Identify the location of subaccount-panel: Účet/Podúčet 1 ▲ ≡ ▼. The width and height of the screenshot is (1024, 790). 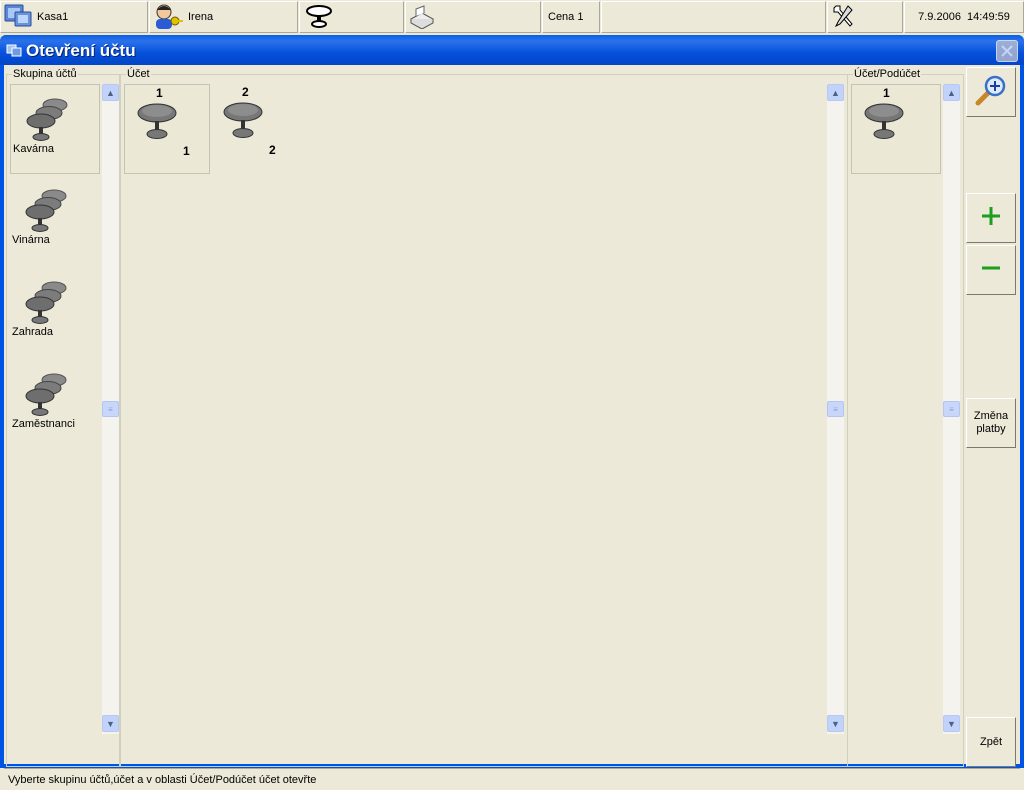
(905, 417).